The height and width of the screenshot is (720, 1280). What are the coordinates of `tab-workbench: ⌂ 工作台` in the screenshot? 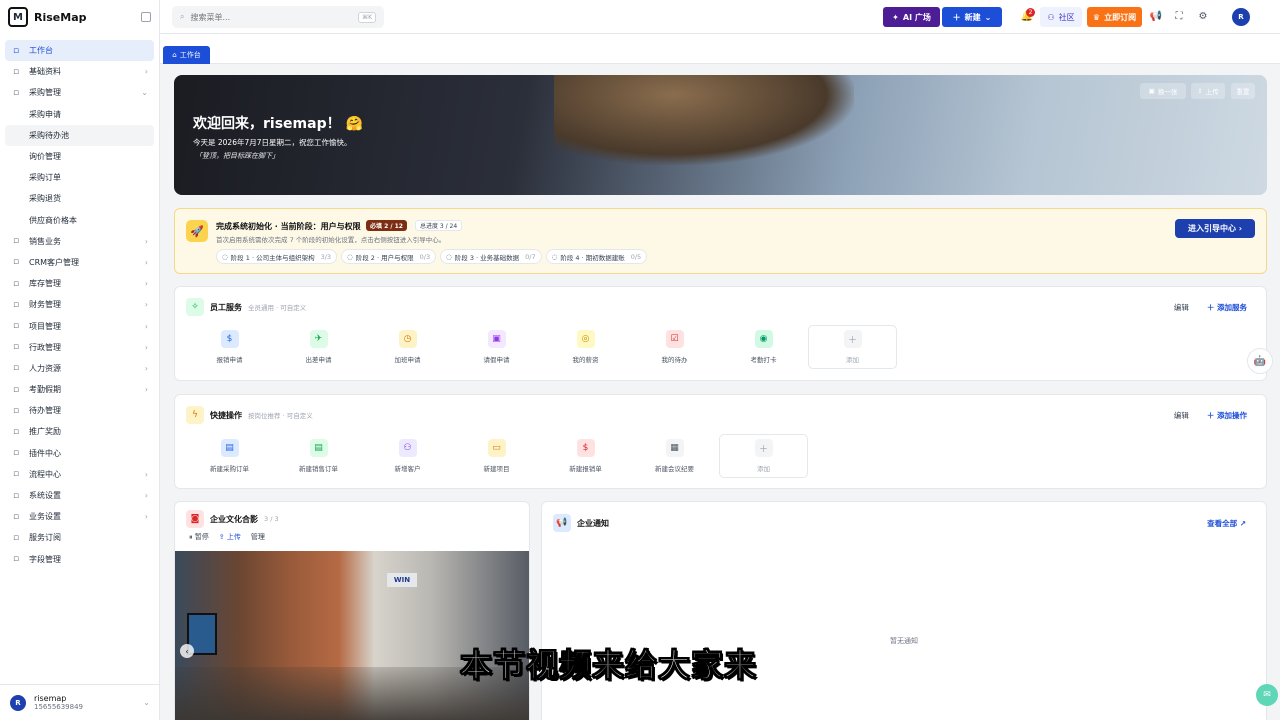 It's located at (186, 55).